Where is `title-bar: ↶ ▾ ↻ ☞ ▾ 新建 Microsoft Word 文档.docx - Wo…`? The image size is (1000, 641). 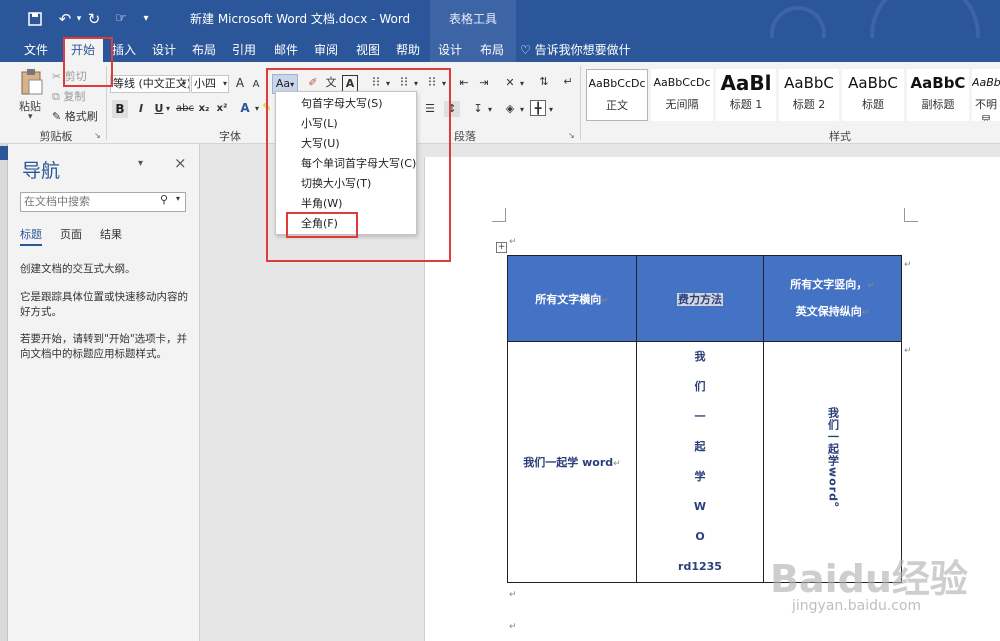
title-bar: ↶ ▾ ↻ ☞ ▾ 新建 Microsoft Word 文档.docx - Wo… is located at coordinates (500, 45).